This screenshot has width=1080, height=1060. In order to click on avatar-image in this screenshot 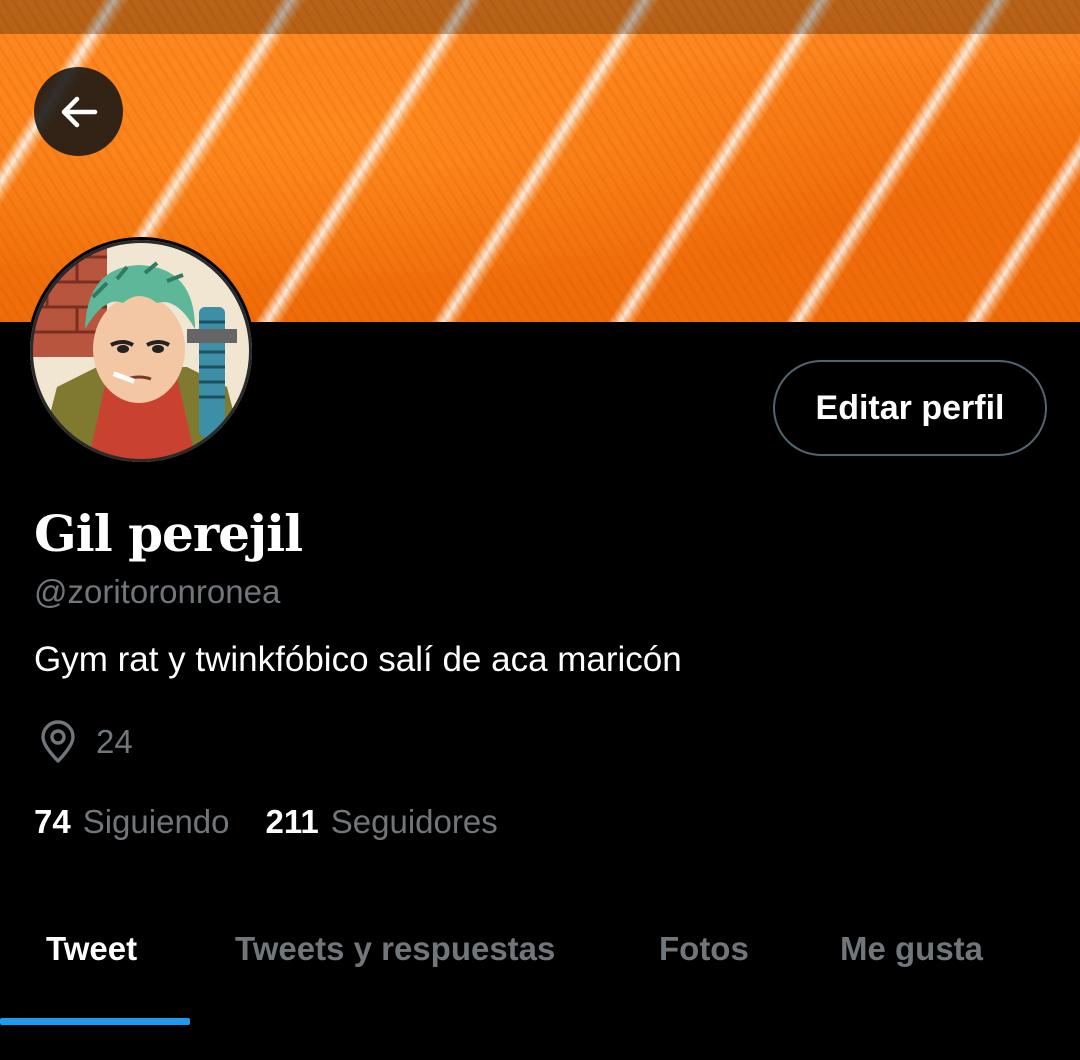, I will do `click(141, 351)`.